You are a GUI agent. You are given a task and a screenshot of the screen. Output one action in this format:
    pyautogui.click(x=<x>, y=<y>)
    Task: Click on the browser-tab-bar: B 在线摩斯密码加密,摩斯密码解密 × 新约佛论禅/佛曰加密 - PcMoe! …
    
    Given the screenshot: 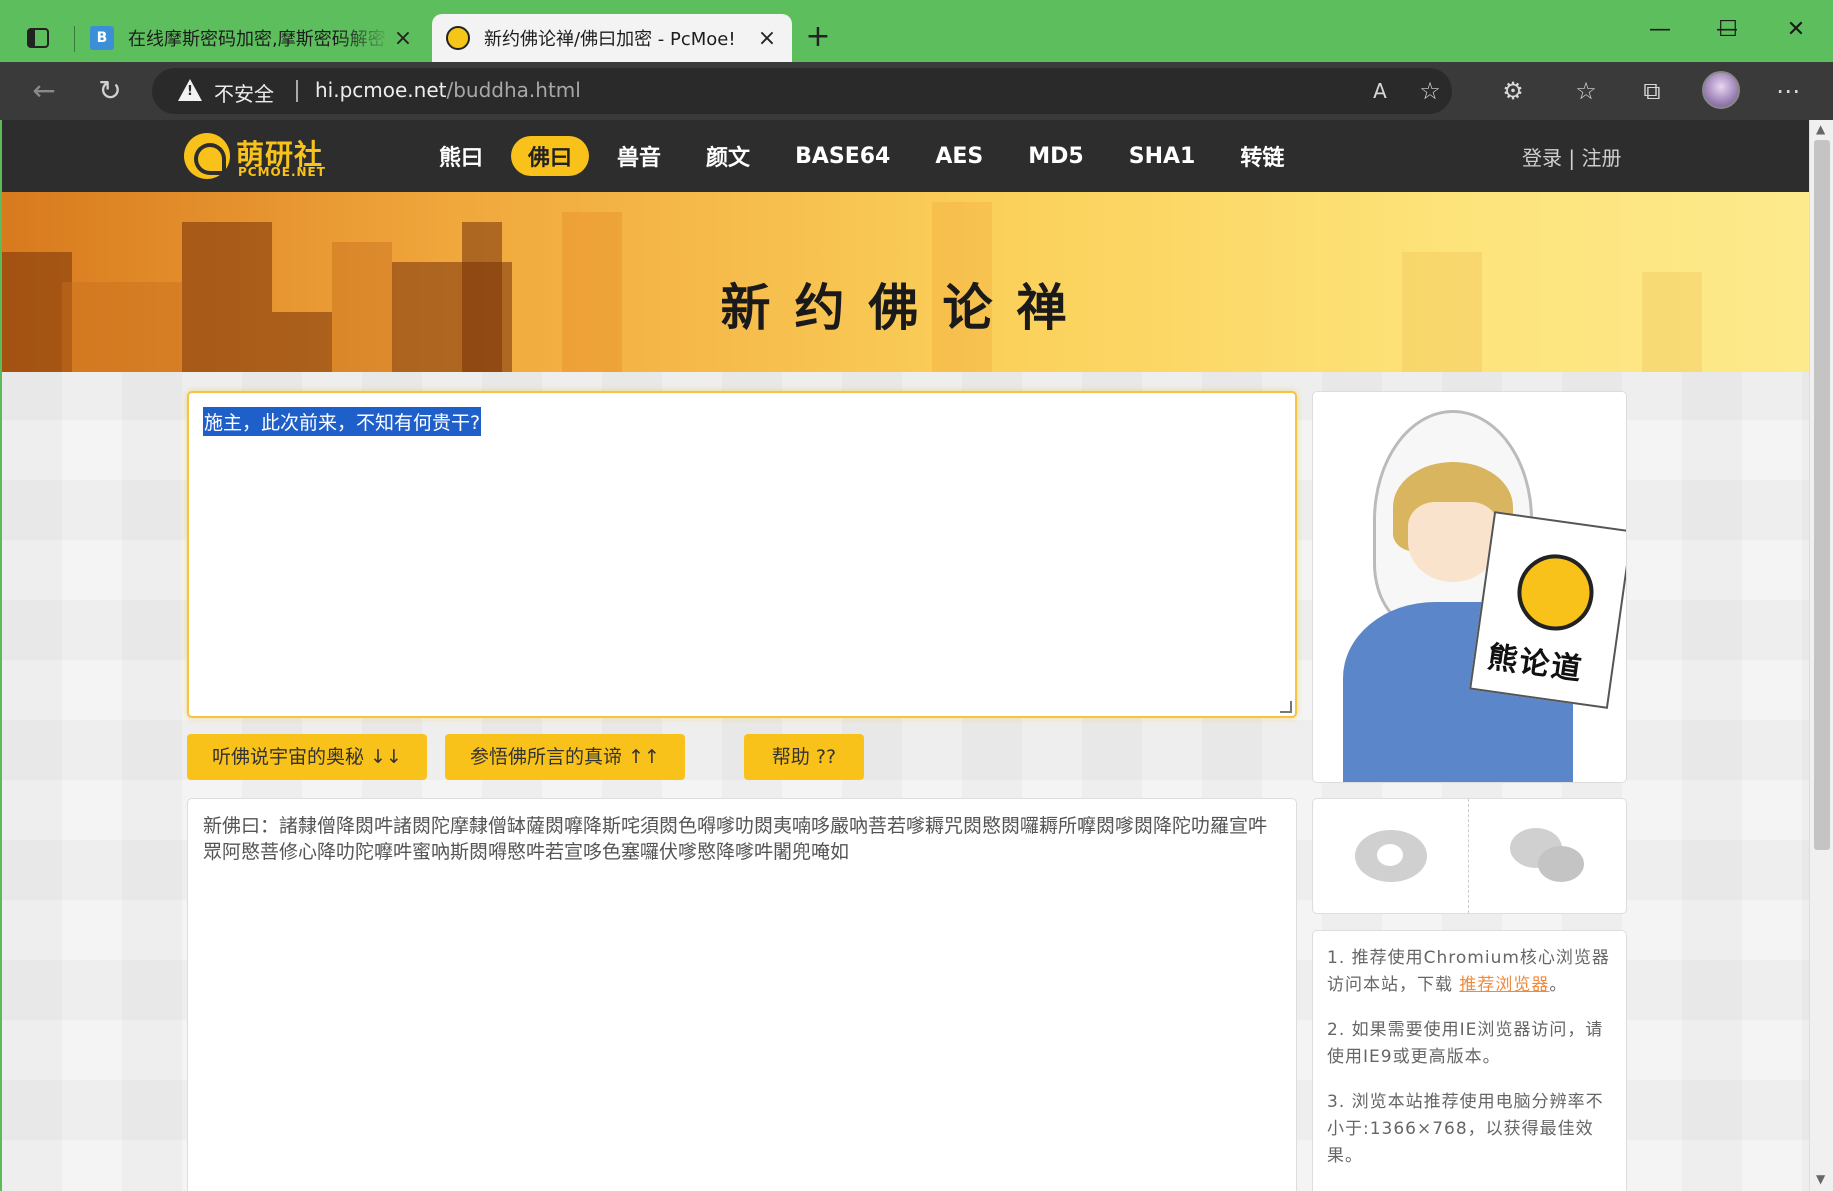 What is the action you would take?
    pyautogui.click(x=916, y=31)
    